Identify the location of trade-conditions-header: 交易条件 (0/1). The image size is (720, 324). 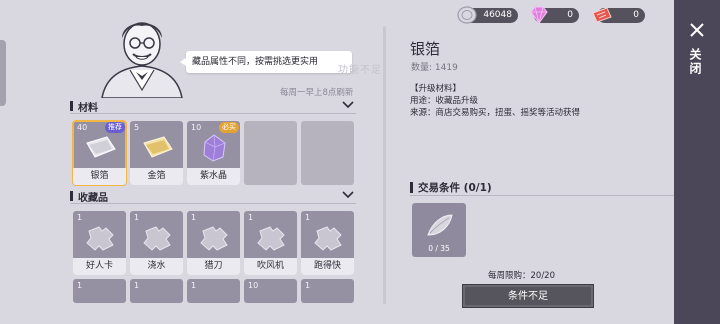
(542, 188).